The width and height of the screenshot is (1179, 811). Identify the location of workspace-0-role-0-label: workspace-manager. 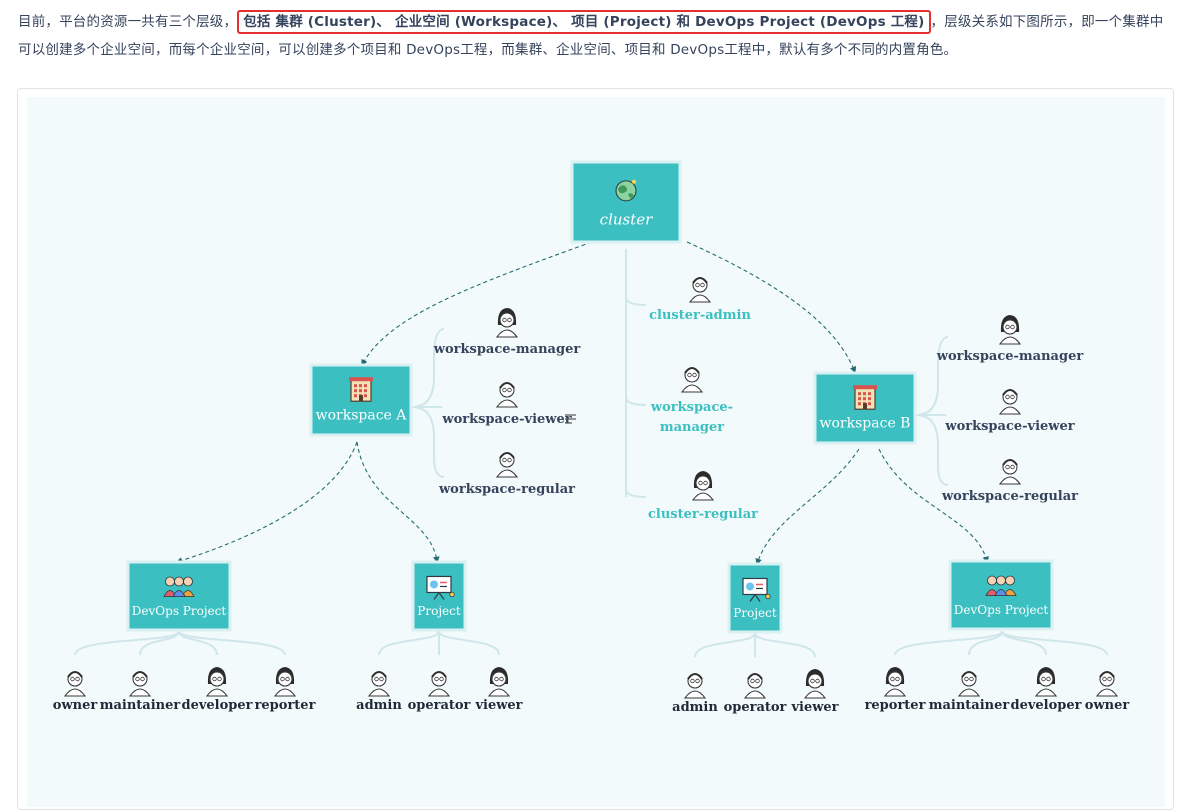
(507, 349).